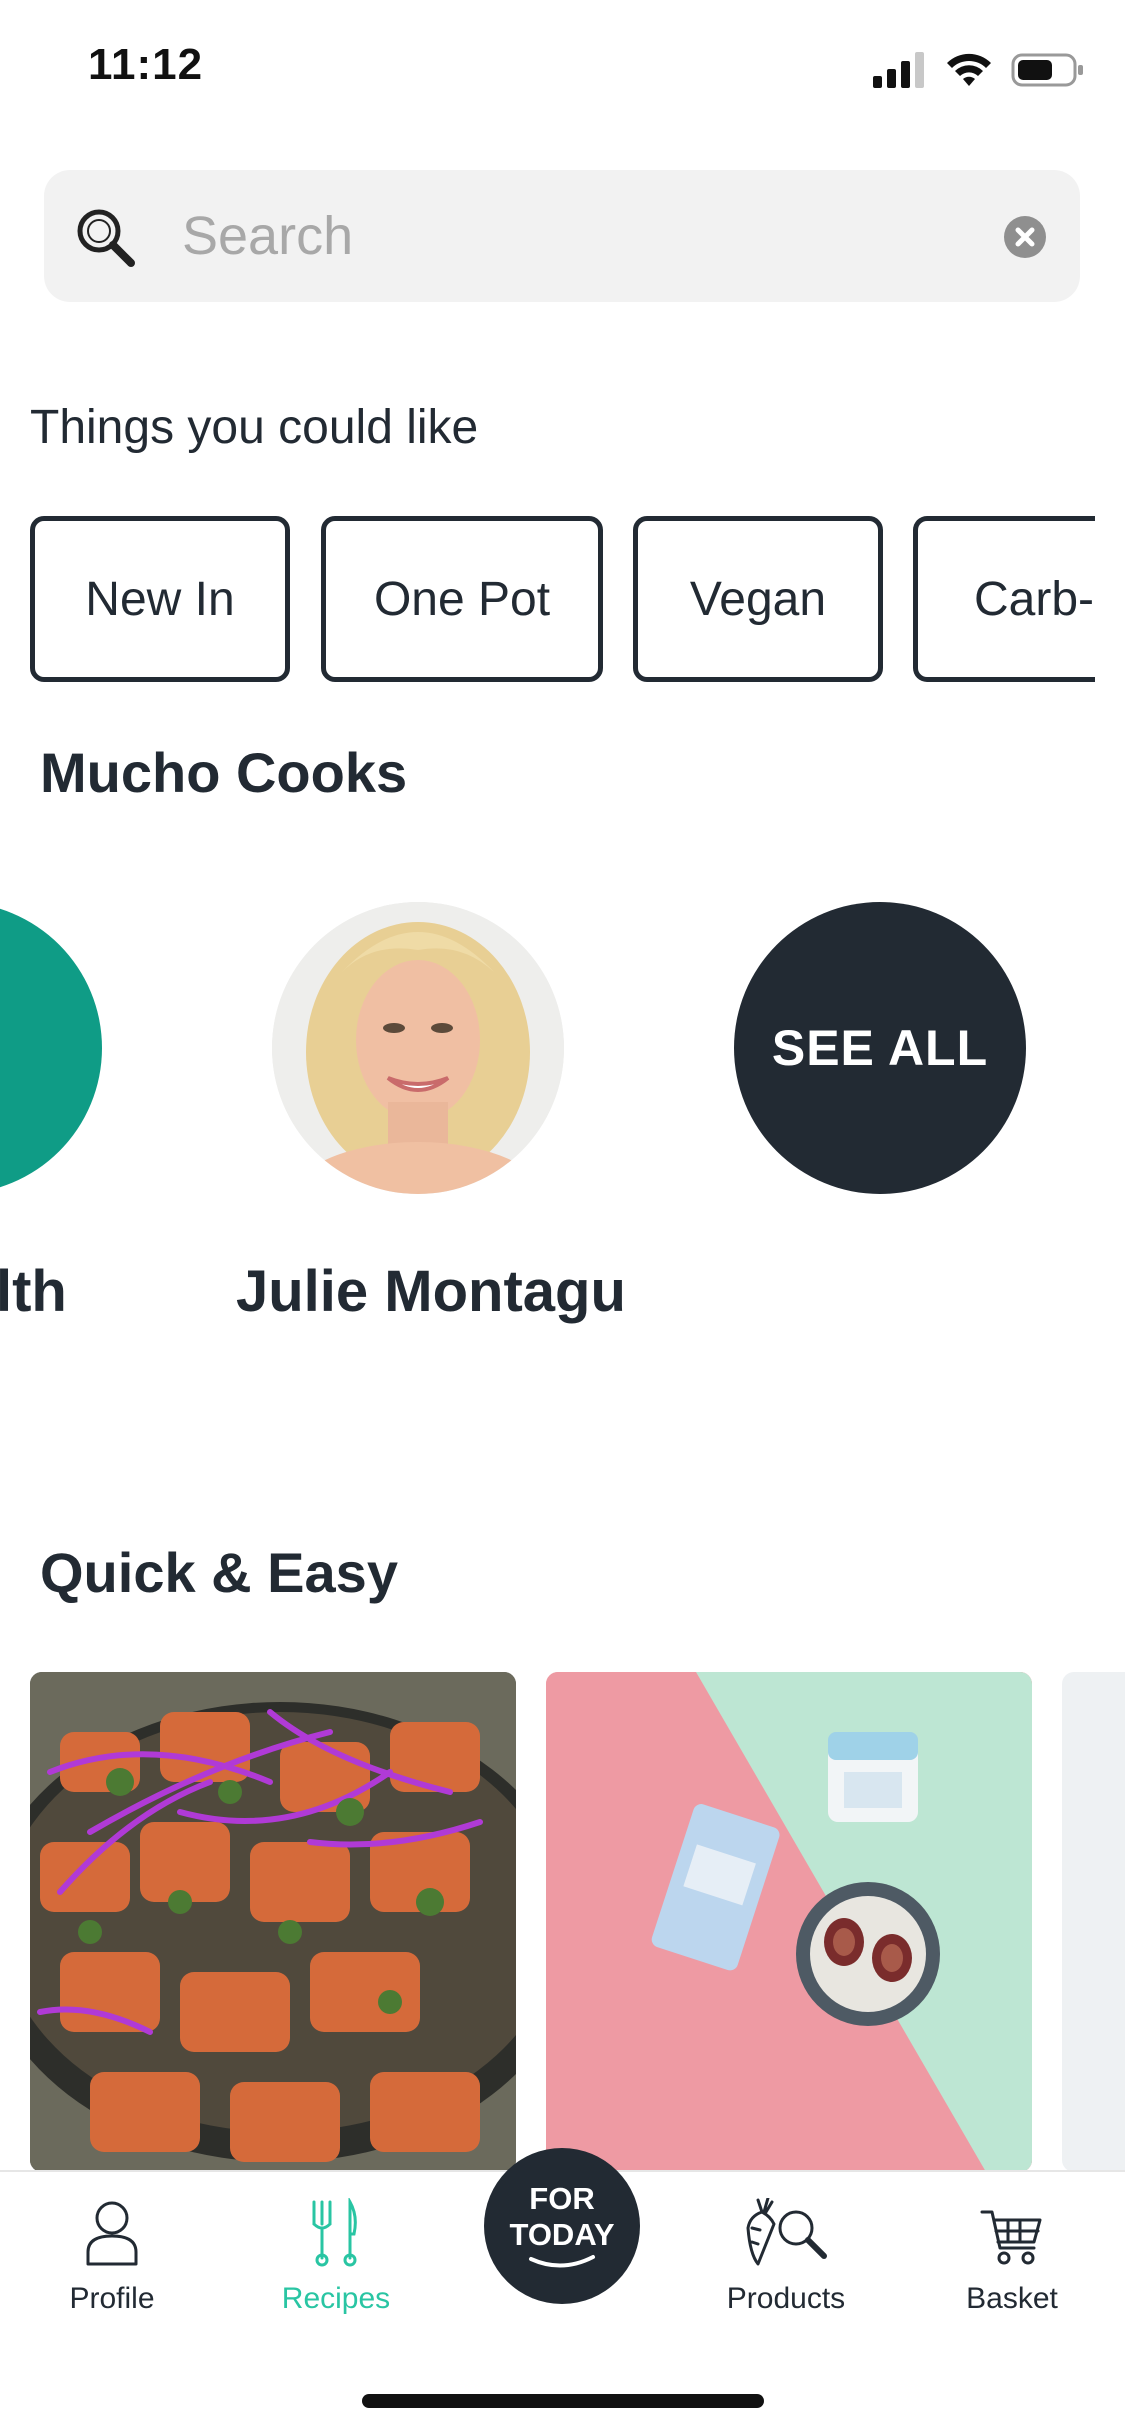 This screenshot has height=2436, width=1125. I want to click on tab-label-basket: Basket, so click(1012, 2298).